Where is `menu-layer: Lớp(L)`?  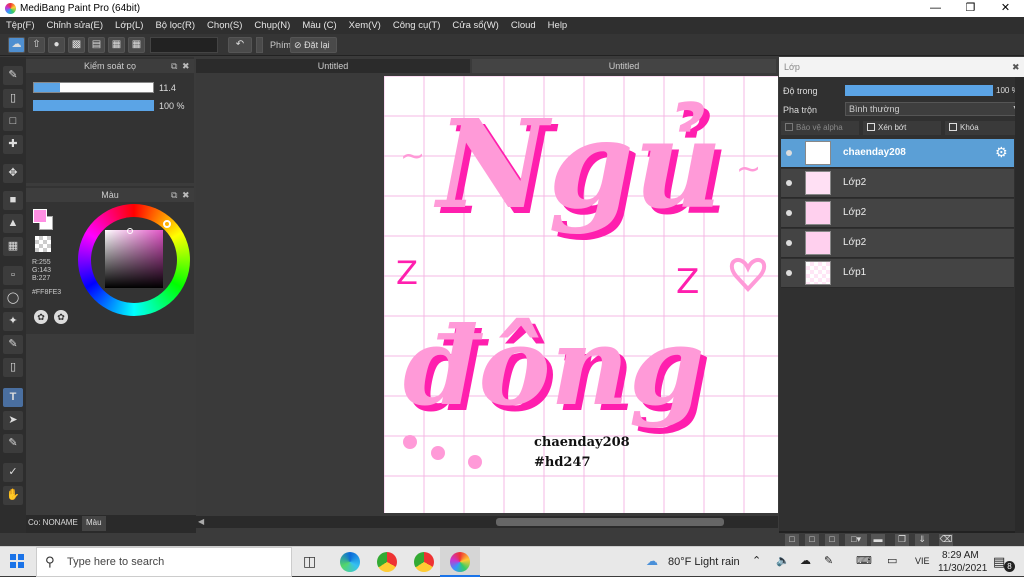 menu-layer: Lớp(L) is located at coordinates (129, 25).